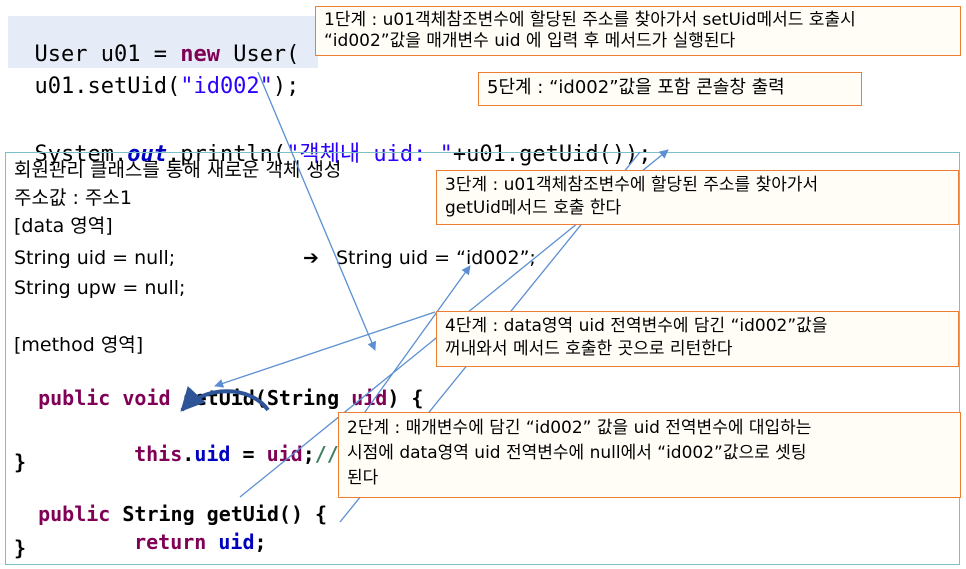  What do you see at coordinates (325, 349) in the screenshot?
I see `arrow-step4` at bounding box center [325, 349].